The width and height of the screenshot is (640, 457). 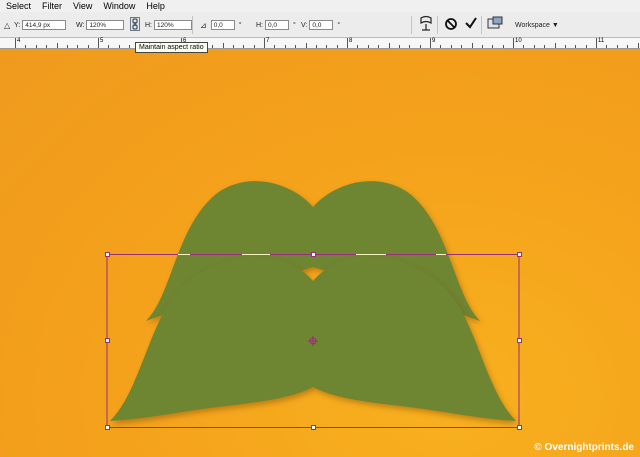 What do you see at coordinates (18, 6) in the screenshot?
I see `menu-select: Select` at bounding box center [18, 6].